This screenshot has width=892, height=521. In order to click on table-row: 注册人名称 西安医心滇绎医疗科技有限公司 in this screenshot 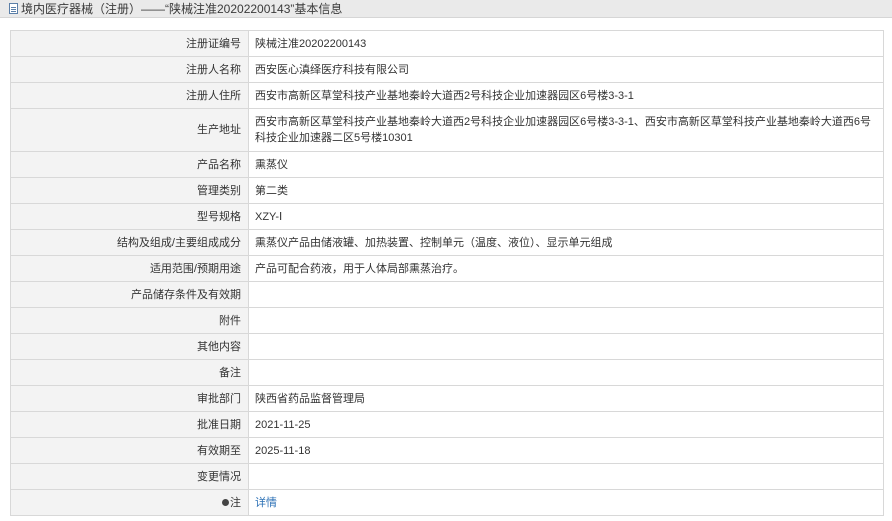, I will do `click(447, 69)`.